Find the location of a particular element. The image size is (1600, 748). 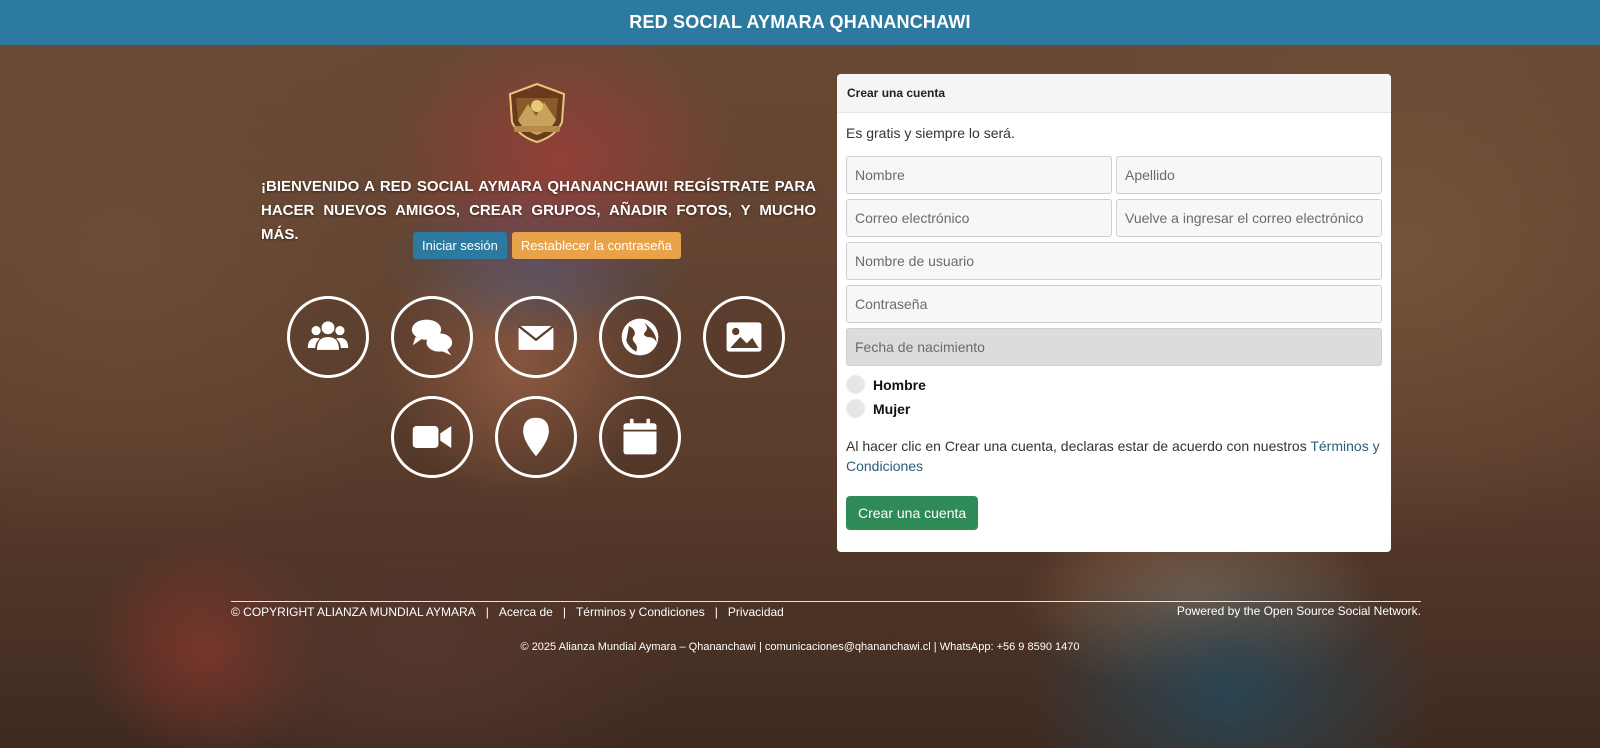

image-icon is located at coordinates (744, 337).